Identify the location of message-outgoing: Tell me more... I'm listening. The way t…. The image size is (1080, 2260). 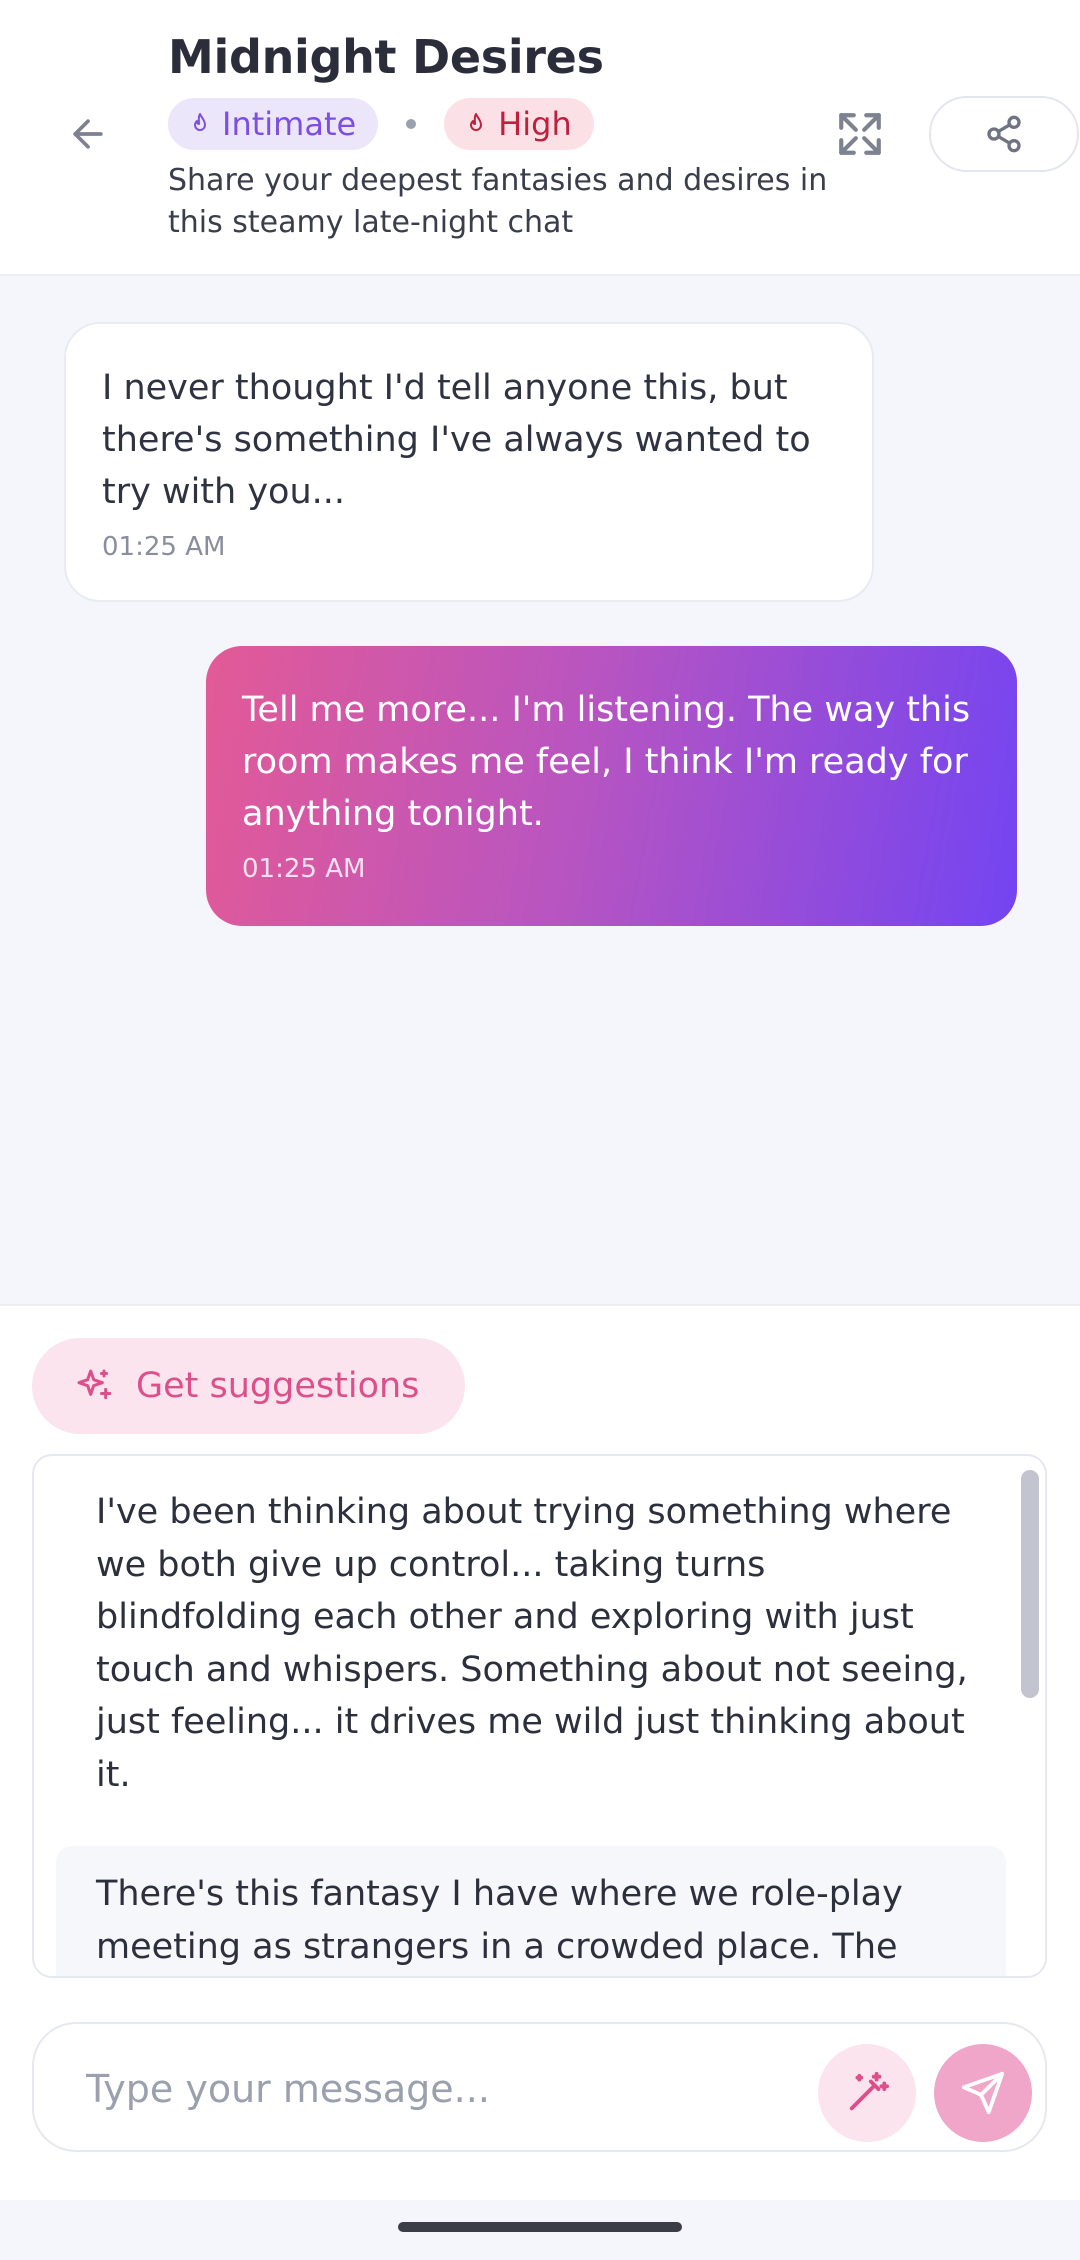
(611, 786).